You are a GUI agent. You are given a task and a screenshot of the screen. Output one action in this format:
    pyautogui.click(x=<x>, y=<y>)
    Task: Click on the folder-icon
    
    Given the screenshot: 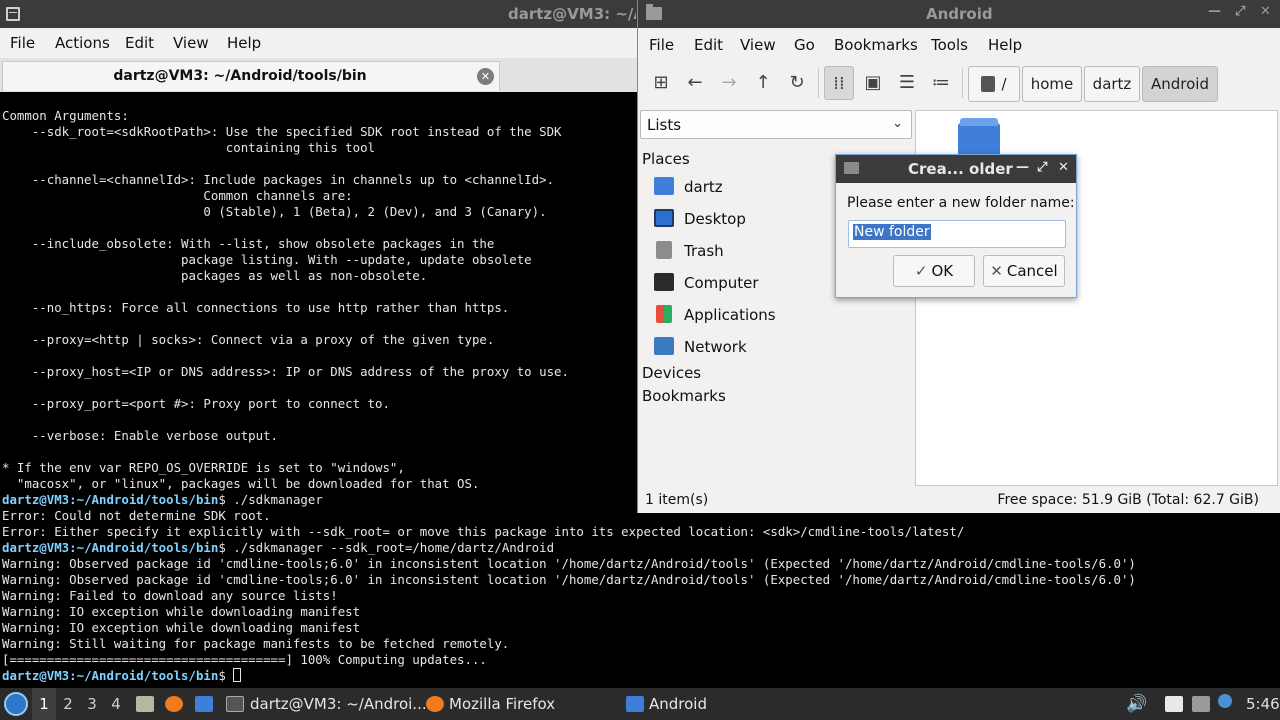 What is the action you would take?
    pyautogui.click(x=979, y=137)
    